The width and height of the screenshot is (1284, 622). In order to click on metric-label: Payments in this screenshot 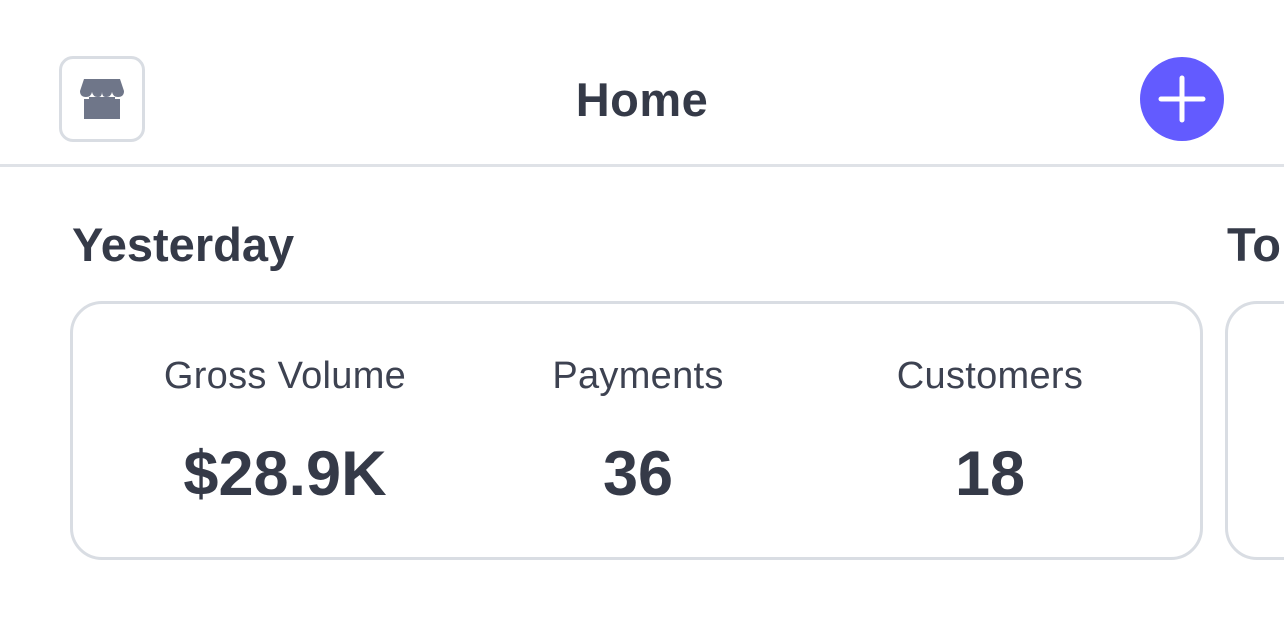, I will do `click(638, 376)`.